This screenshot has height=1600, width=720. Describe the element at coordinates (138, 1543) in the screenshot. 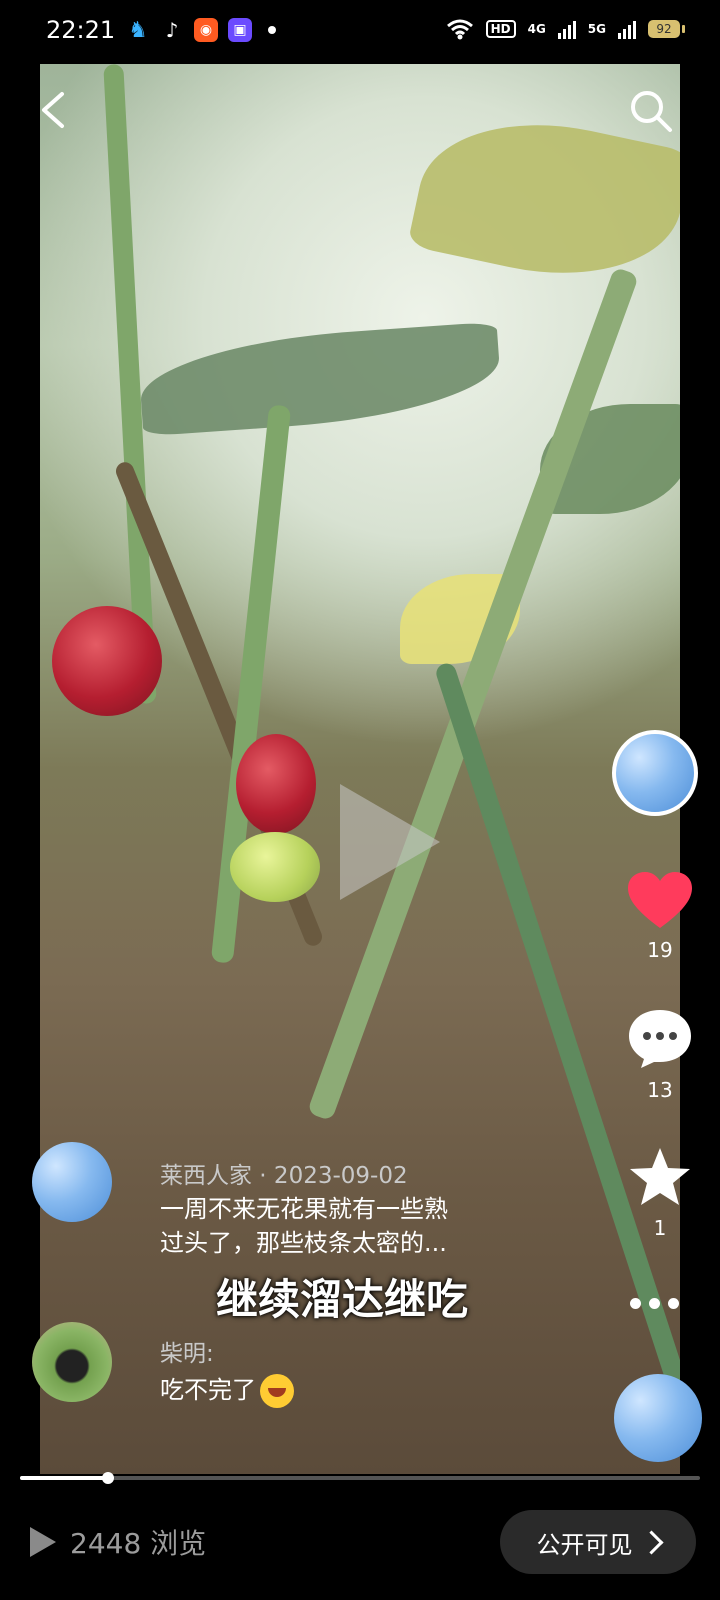

I see `views-text: 2448 浏览` at that location.